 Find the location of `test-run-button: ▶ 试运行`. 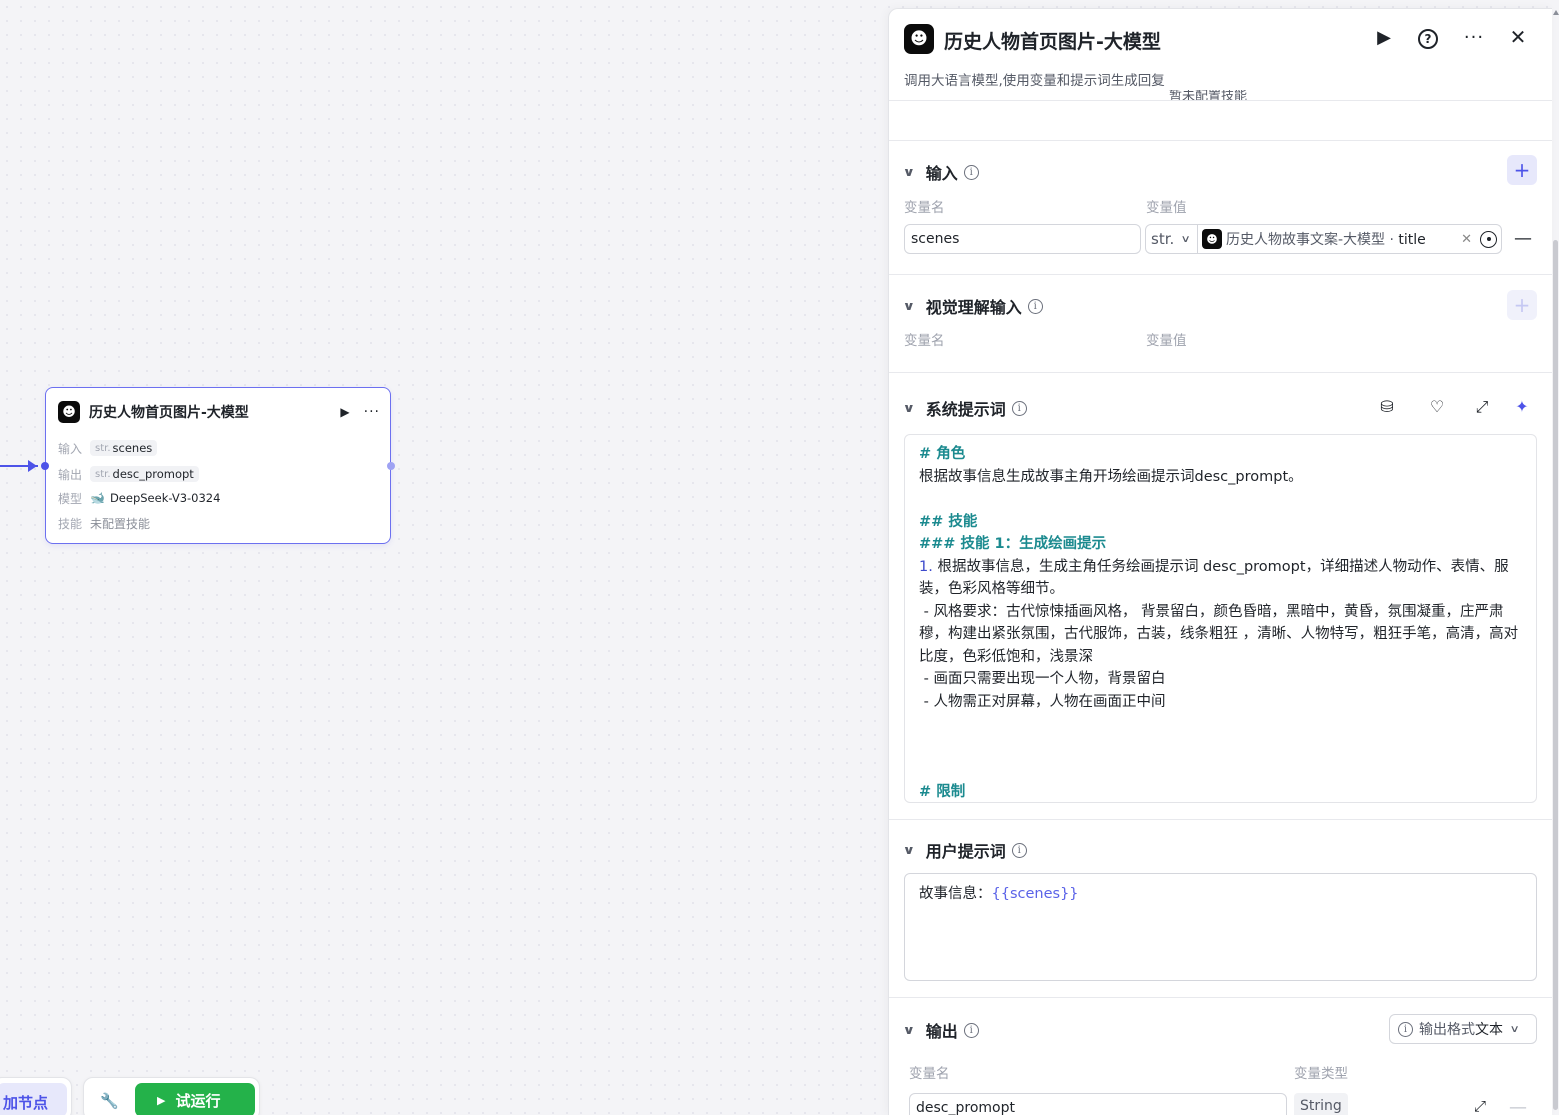

test-run-button: ▶ 试运行 is located at coordinates (195, 1099).